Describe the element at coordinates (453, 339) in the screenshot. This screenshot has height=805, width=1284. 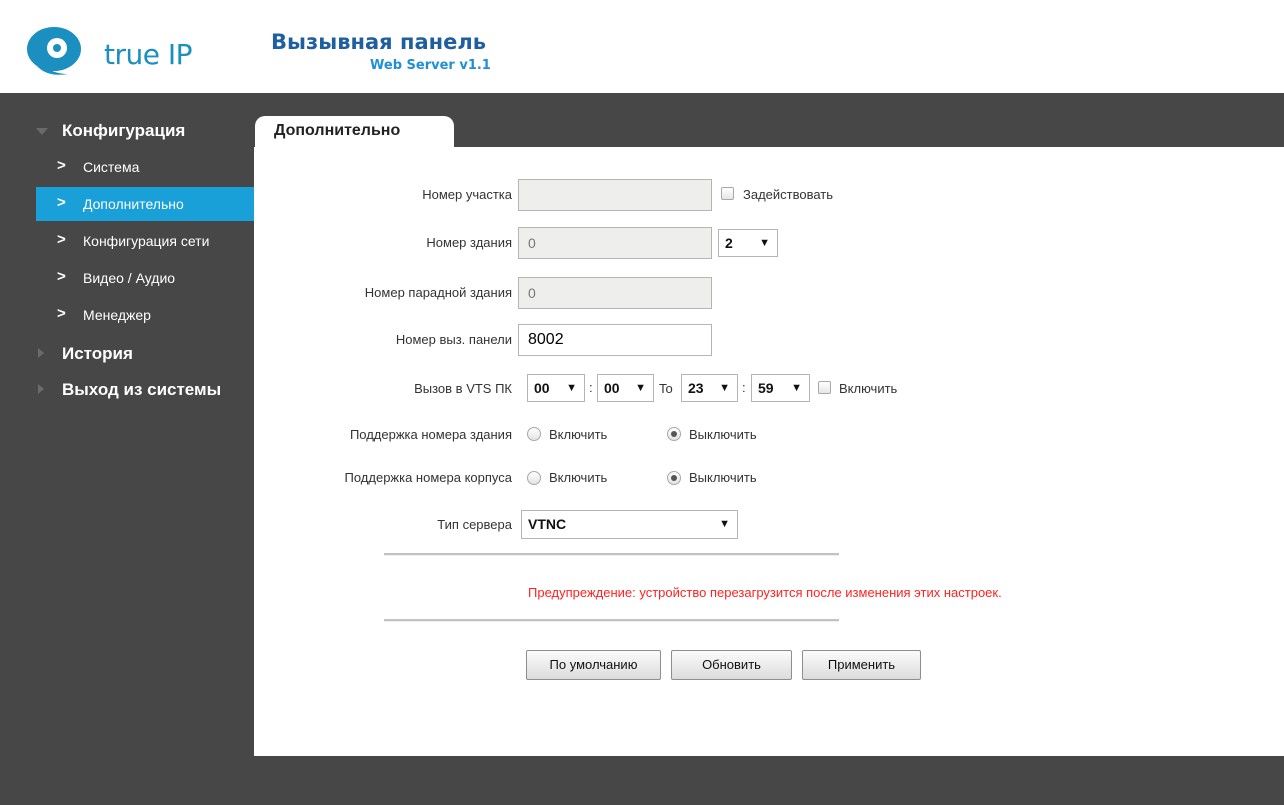
I see `panel-number-label: Номер выз. панели` at that location.